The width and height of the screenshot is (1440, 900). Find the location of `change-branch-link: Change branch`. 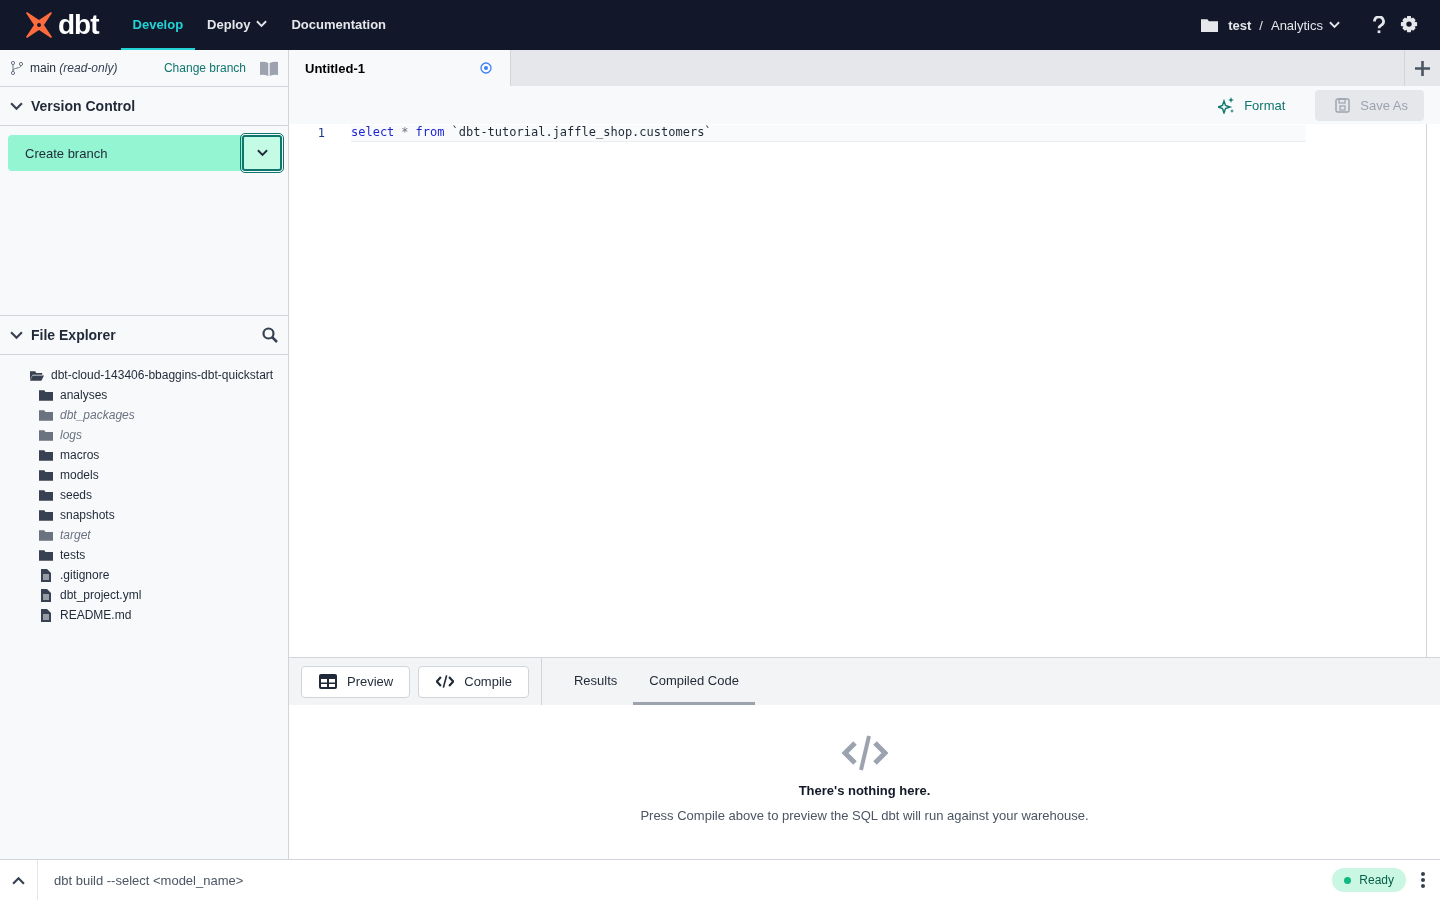

change-branch-link: Change branch is located at coordinates (204, 68).